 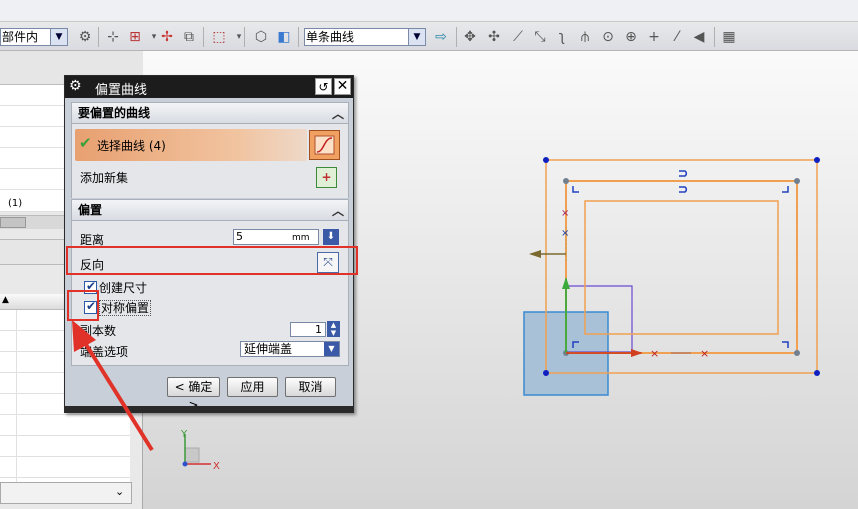 I want to click on column-divider, so click(x=16, y=400).